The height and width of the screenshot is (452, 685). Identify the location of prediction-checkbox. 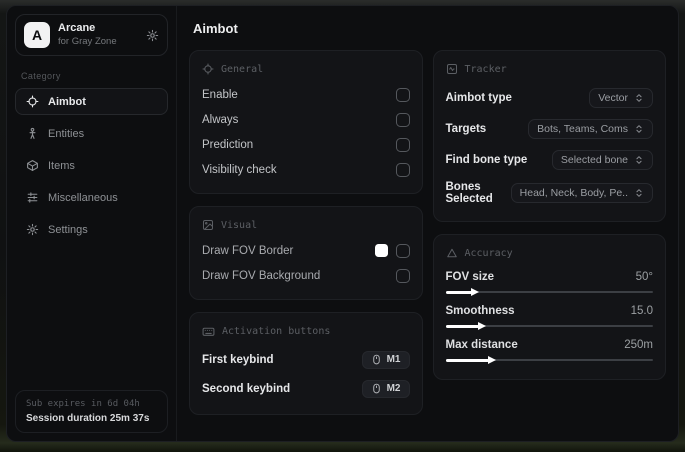
(402, 144).